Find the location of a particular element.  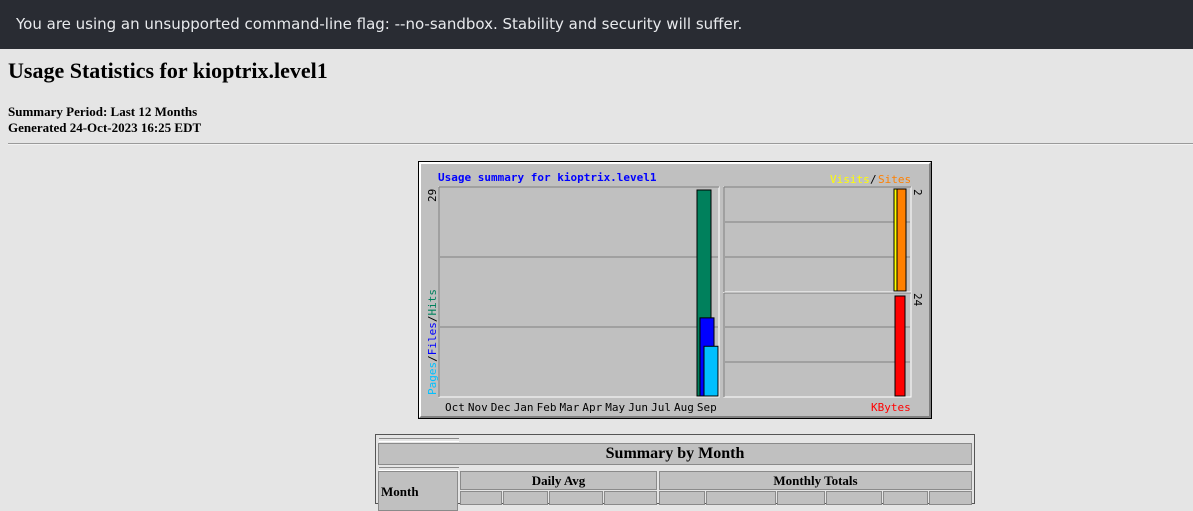

month-label-feb: Feb is located at coordinates (547, 407).